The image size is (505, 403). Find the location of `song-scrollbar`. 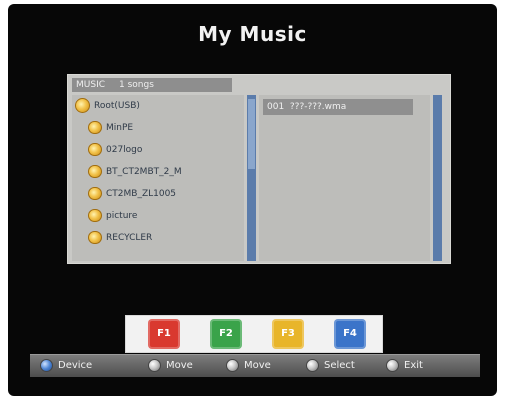

song-scrollbar is located at coordinates (437, 178).